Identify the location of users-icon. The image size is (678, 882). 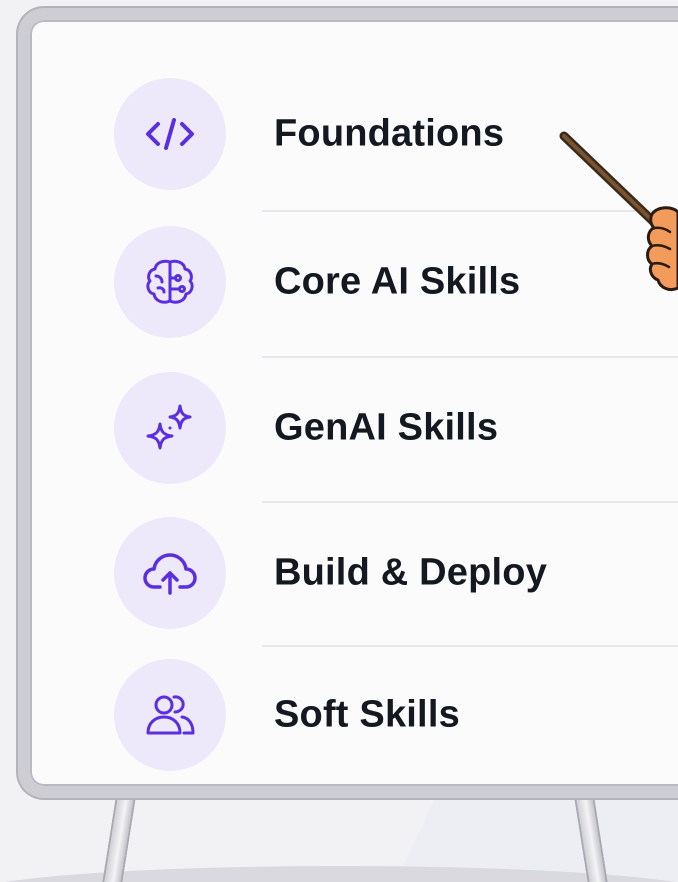
(170, 715).